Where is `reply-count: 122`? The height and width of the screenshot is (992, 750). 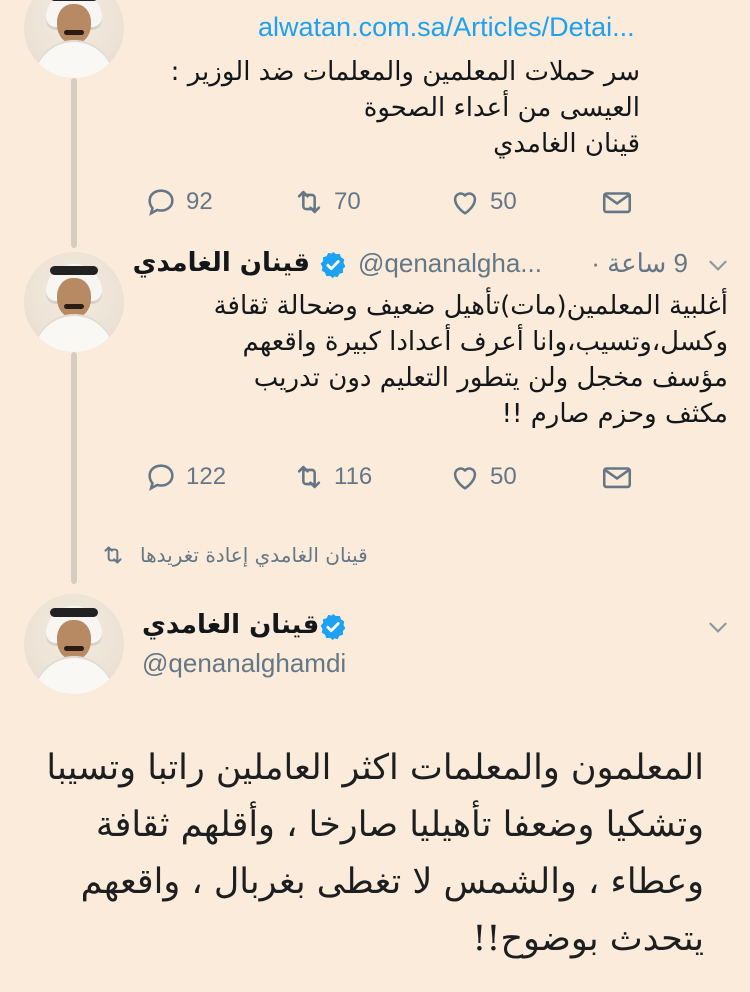
reply-count: 122 is located at coordinates (206, 476).